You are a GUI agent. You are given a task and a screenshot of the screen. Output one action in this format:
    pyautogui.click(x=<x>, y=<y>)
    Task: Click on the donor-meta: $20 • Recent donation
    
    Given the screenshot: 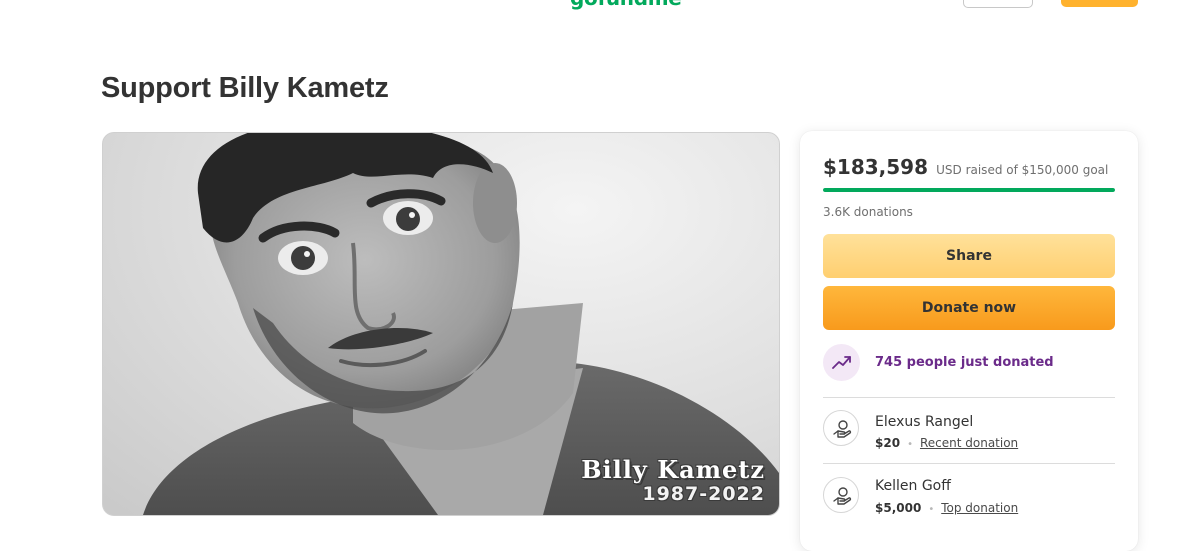 What is the action you would take?
    pyautogui.click(x=946, y=443)
    